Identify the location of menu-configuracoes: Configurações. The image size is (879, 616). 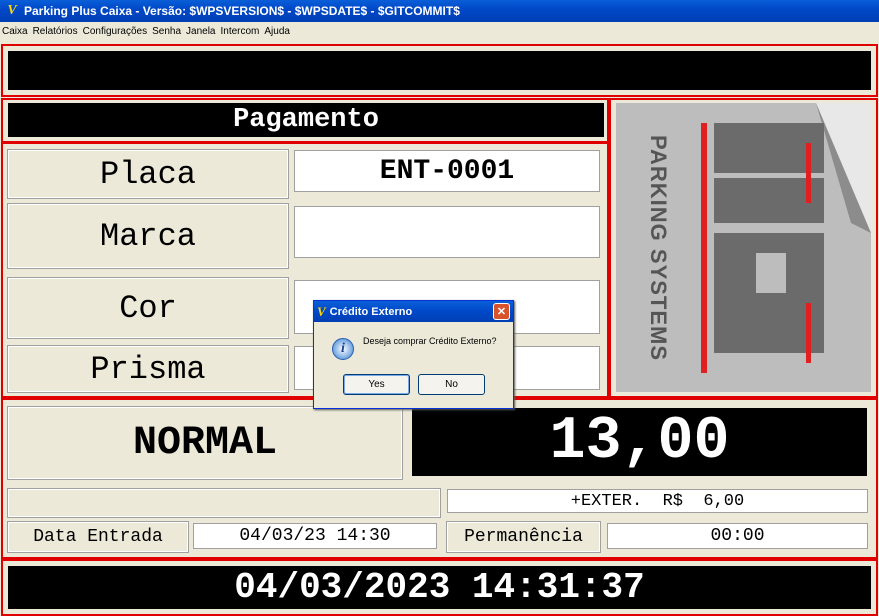
(115, 31).